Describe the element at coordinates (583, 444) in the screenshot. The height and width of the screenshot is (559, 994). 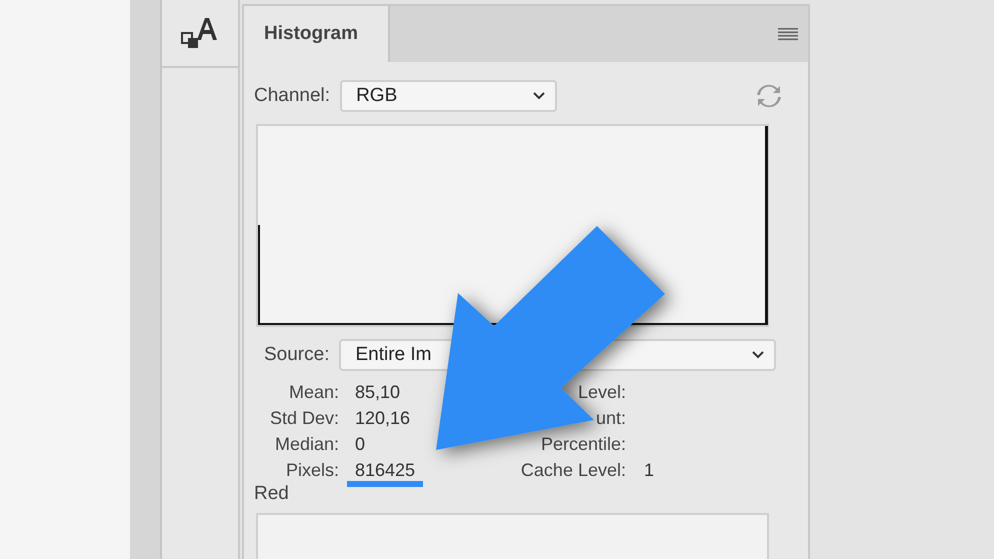
I see `stat-label: Percentile:` at that location.